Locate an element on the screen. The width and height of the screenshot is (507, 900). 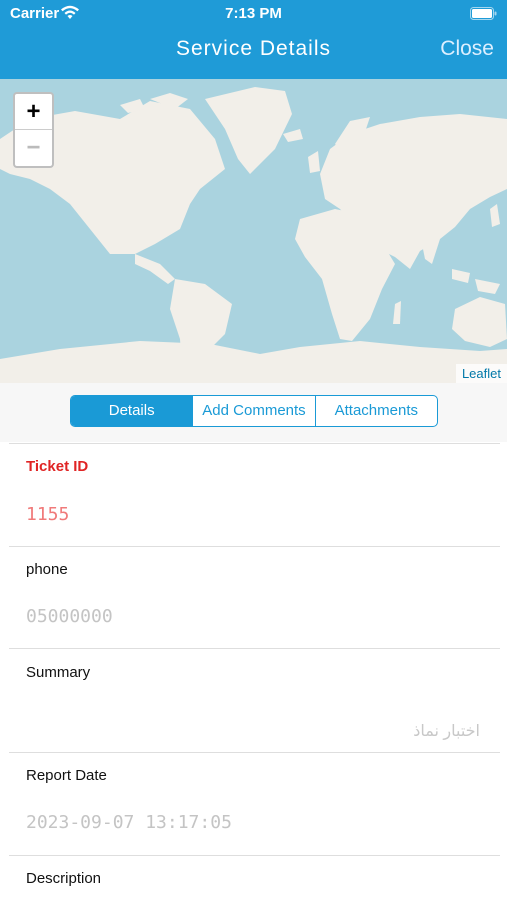
report-date-field: Report Date 2023-09-07 13:17:05 is located at coordinates (254, 804).